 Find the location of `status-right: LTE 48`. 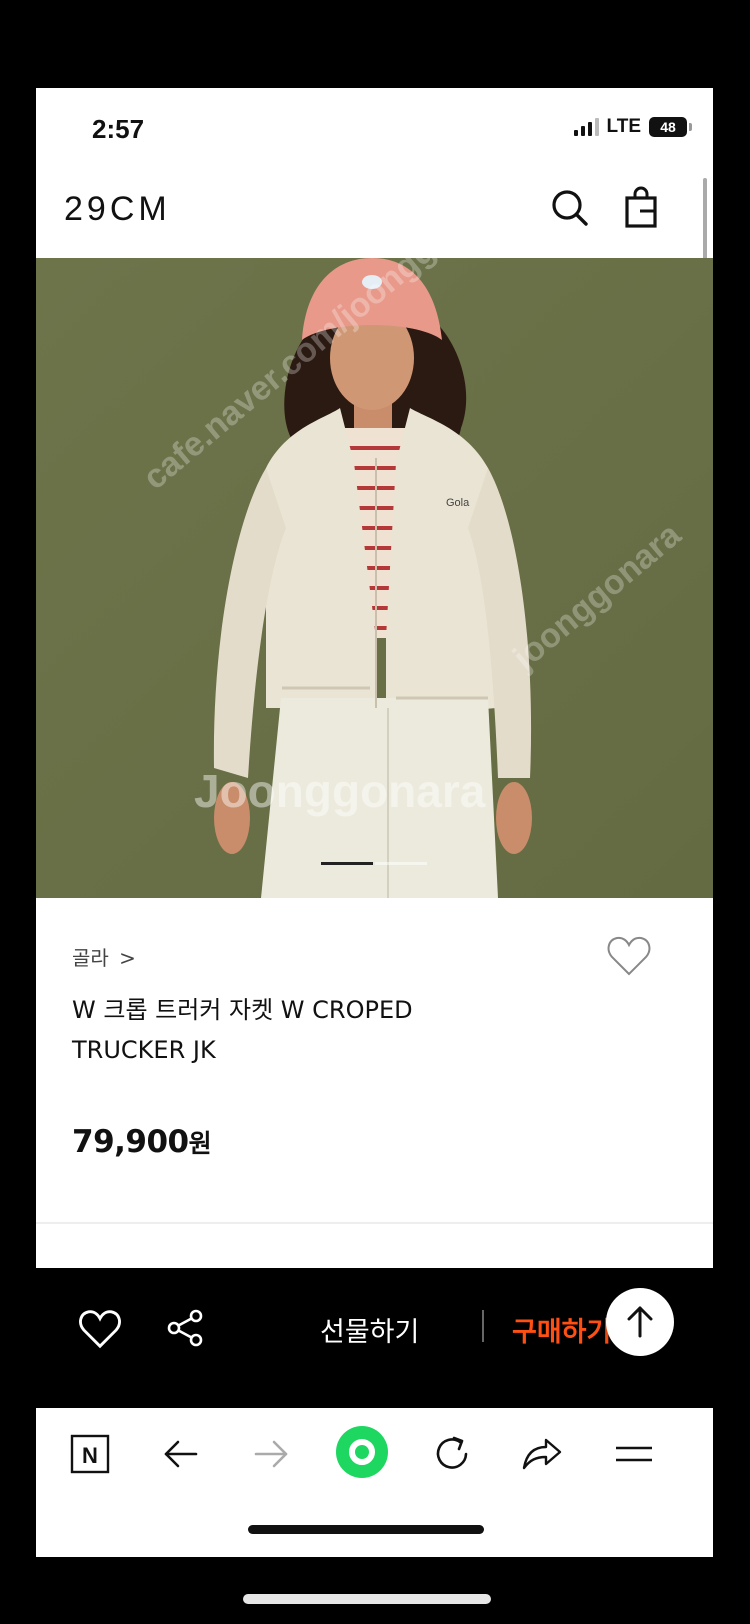

status-right: LTE 48 is located at coordinates (632, 127).